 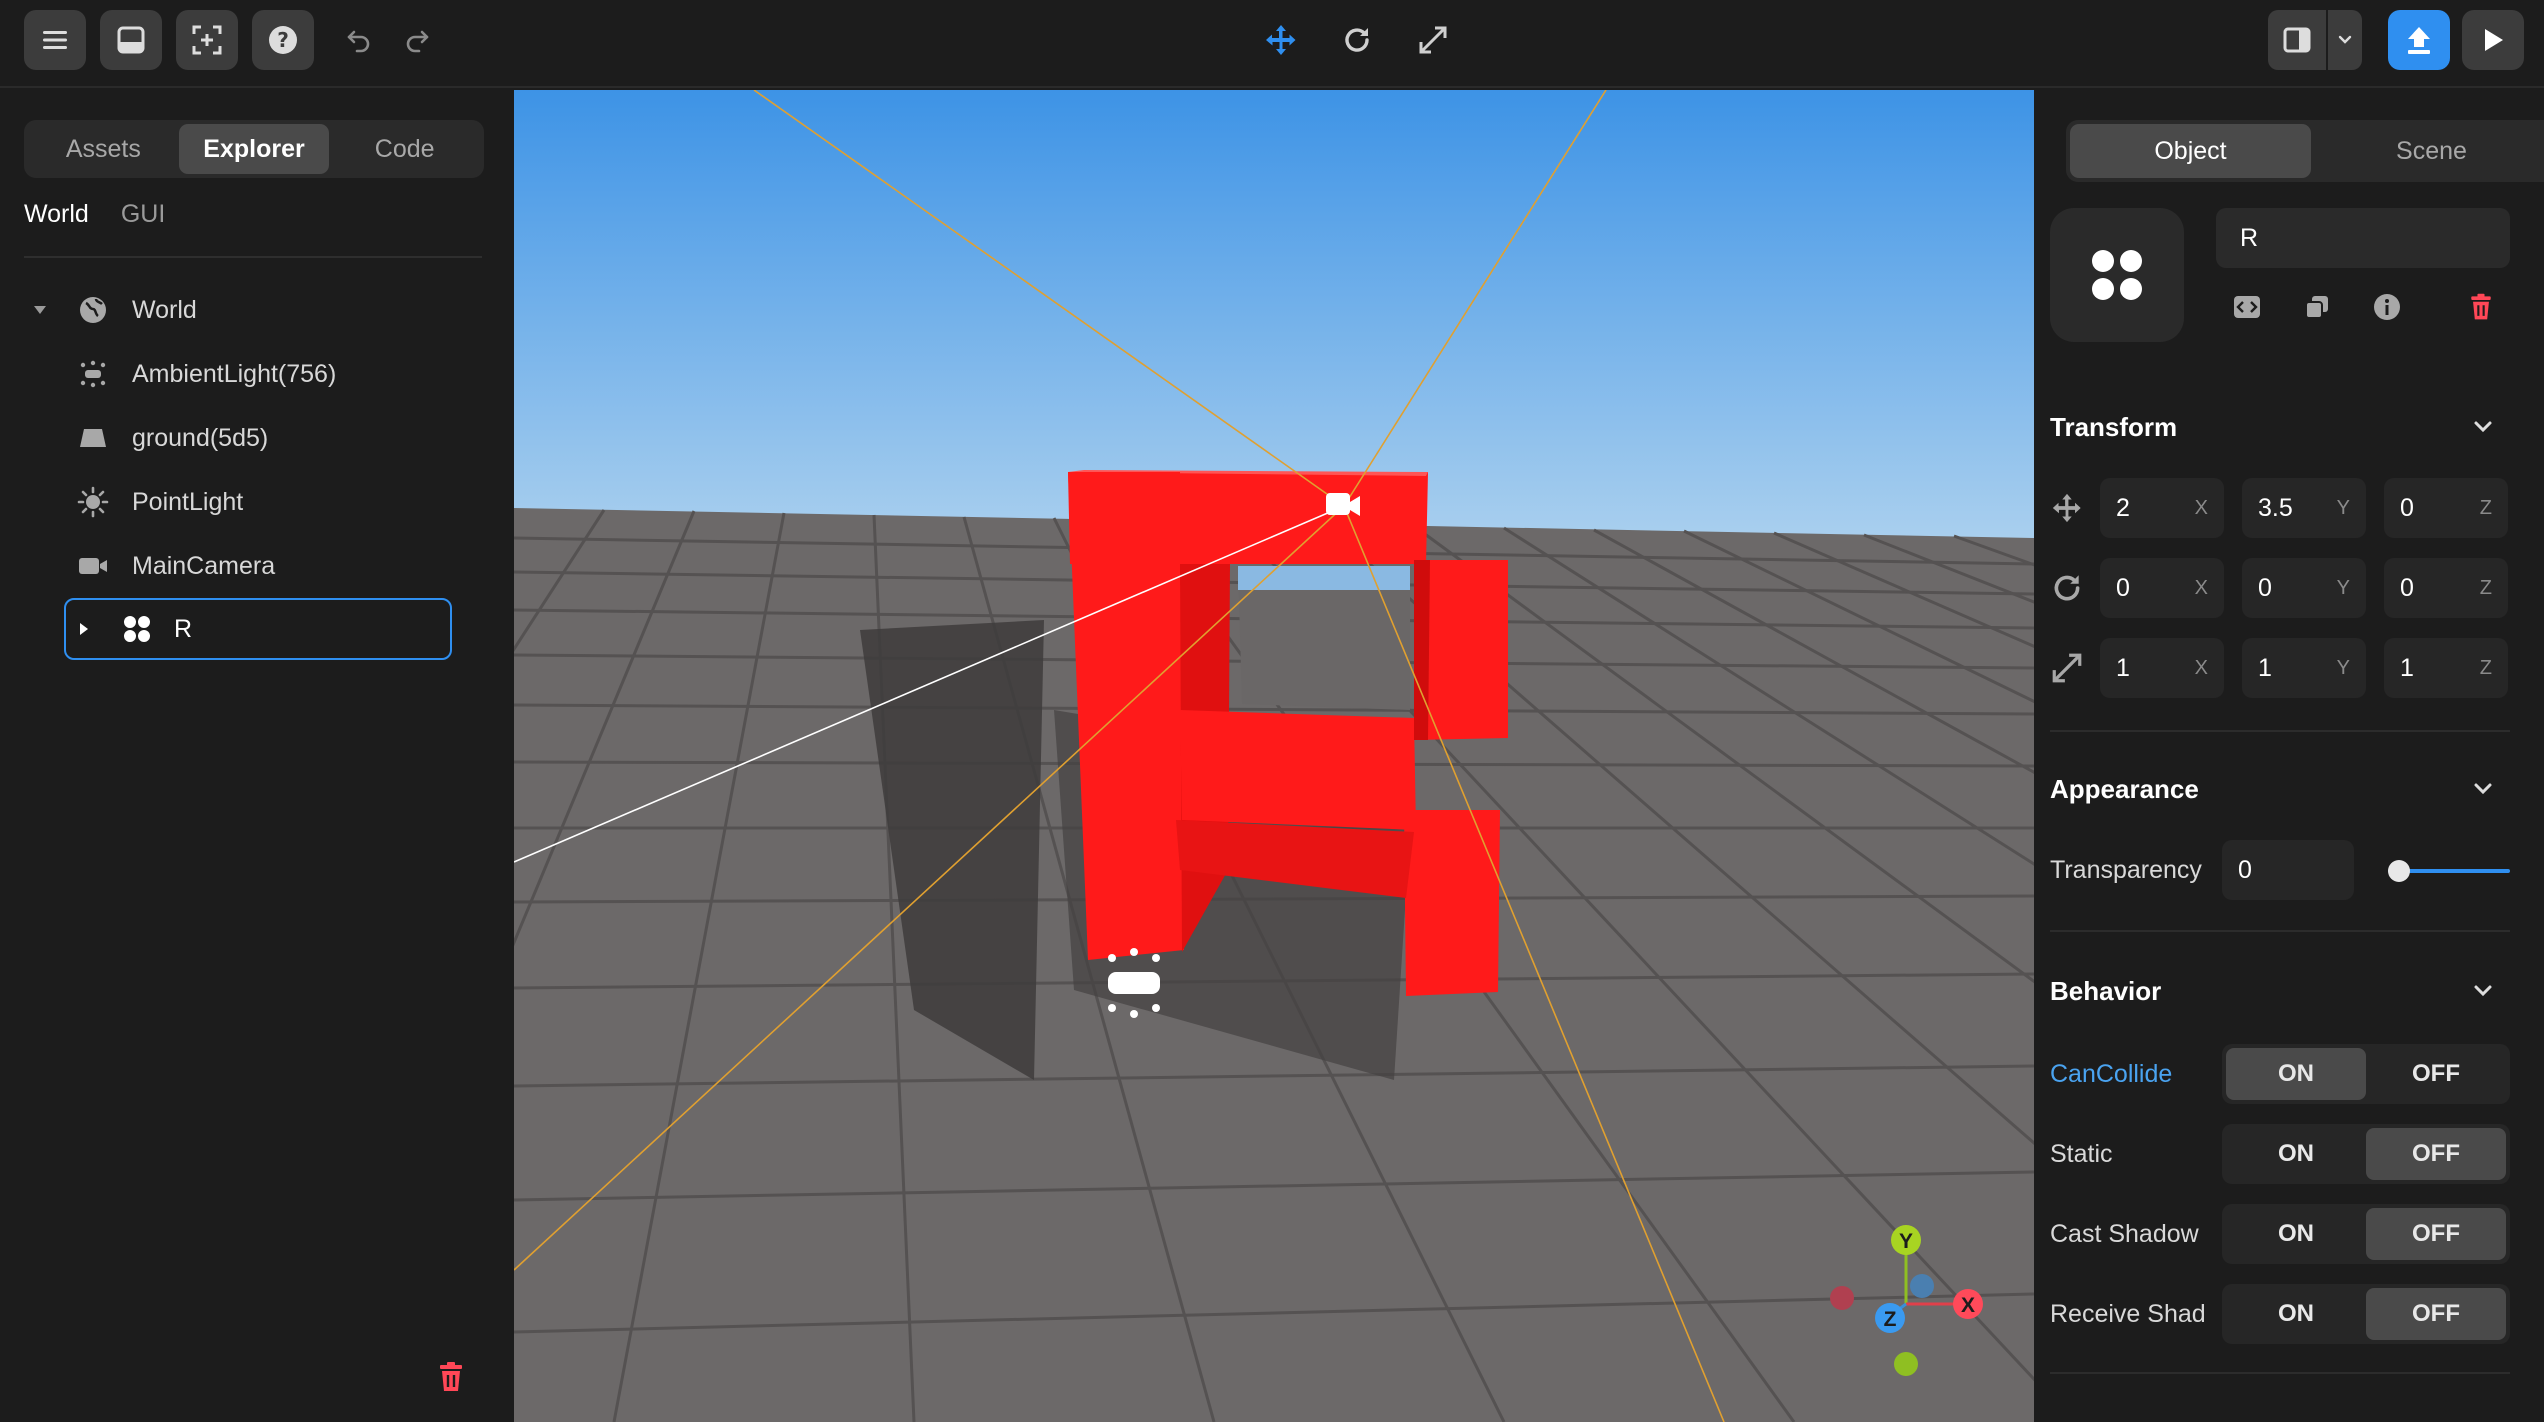 I want to click on play-button, so click(x=2493, y=40).